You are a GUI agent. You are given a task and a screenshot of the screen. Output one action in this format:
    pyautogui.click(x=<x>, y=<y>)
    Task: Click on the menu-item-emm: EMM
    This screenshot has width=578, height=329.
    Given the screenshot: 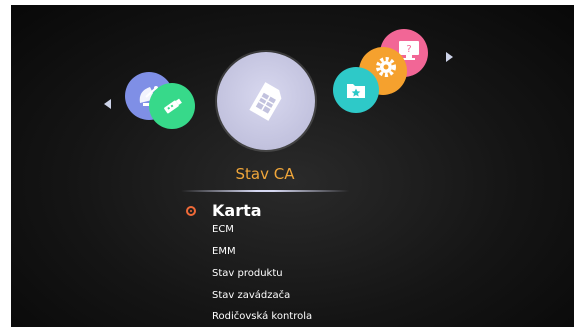 What is the action you would take?
    pyautogui.click(x=224, y=252)
    